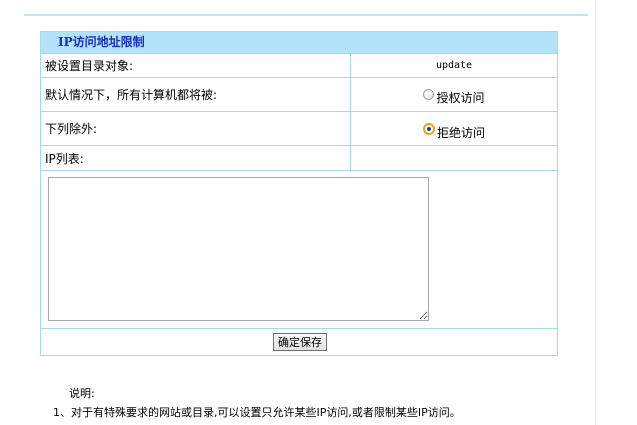 The width and height of the screenshot is (637, 425). I want to click on deny-access-radio, so click(428, 128).